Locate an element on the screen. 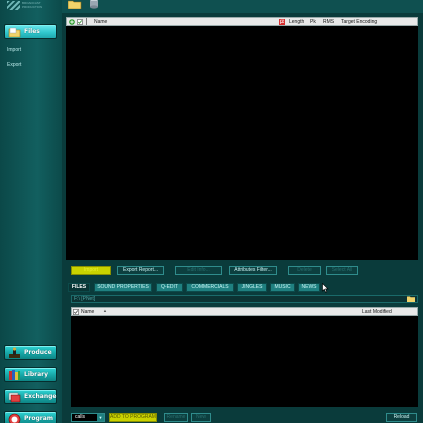  tab-sound-properties: SOUND PROPERTIES is located at coordinates (123, 287).